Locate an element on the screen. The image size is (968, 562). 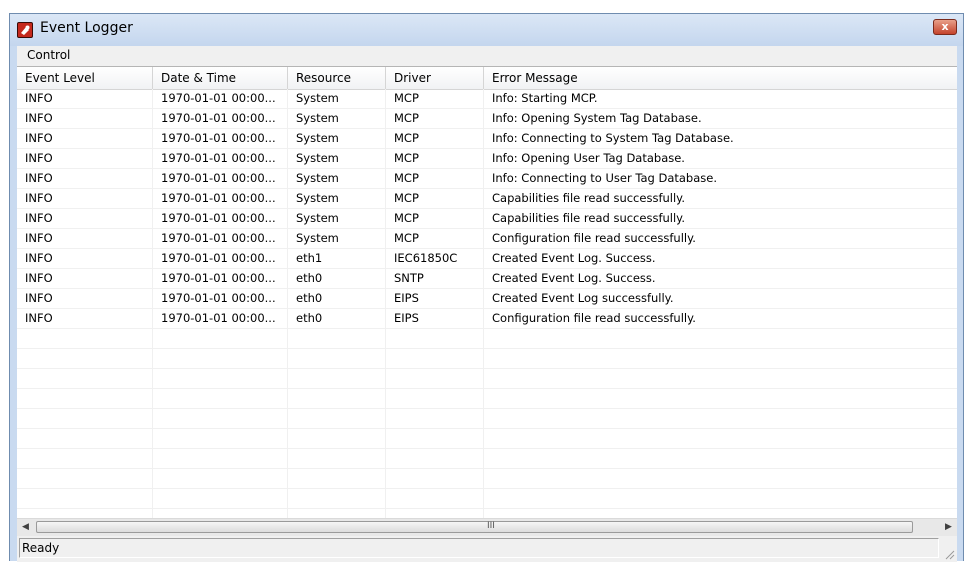
column-header-resource: Resource is located at coordinates (337, 78).